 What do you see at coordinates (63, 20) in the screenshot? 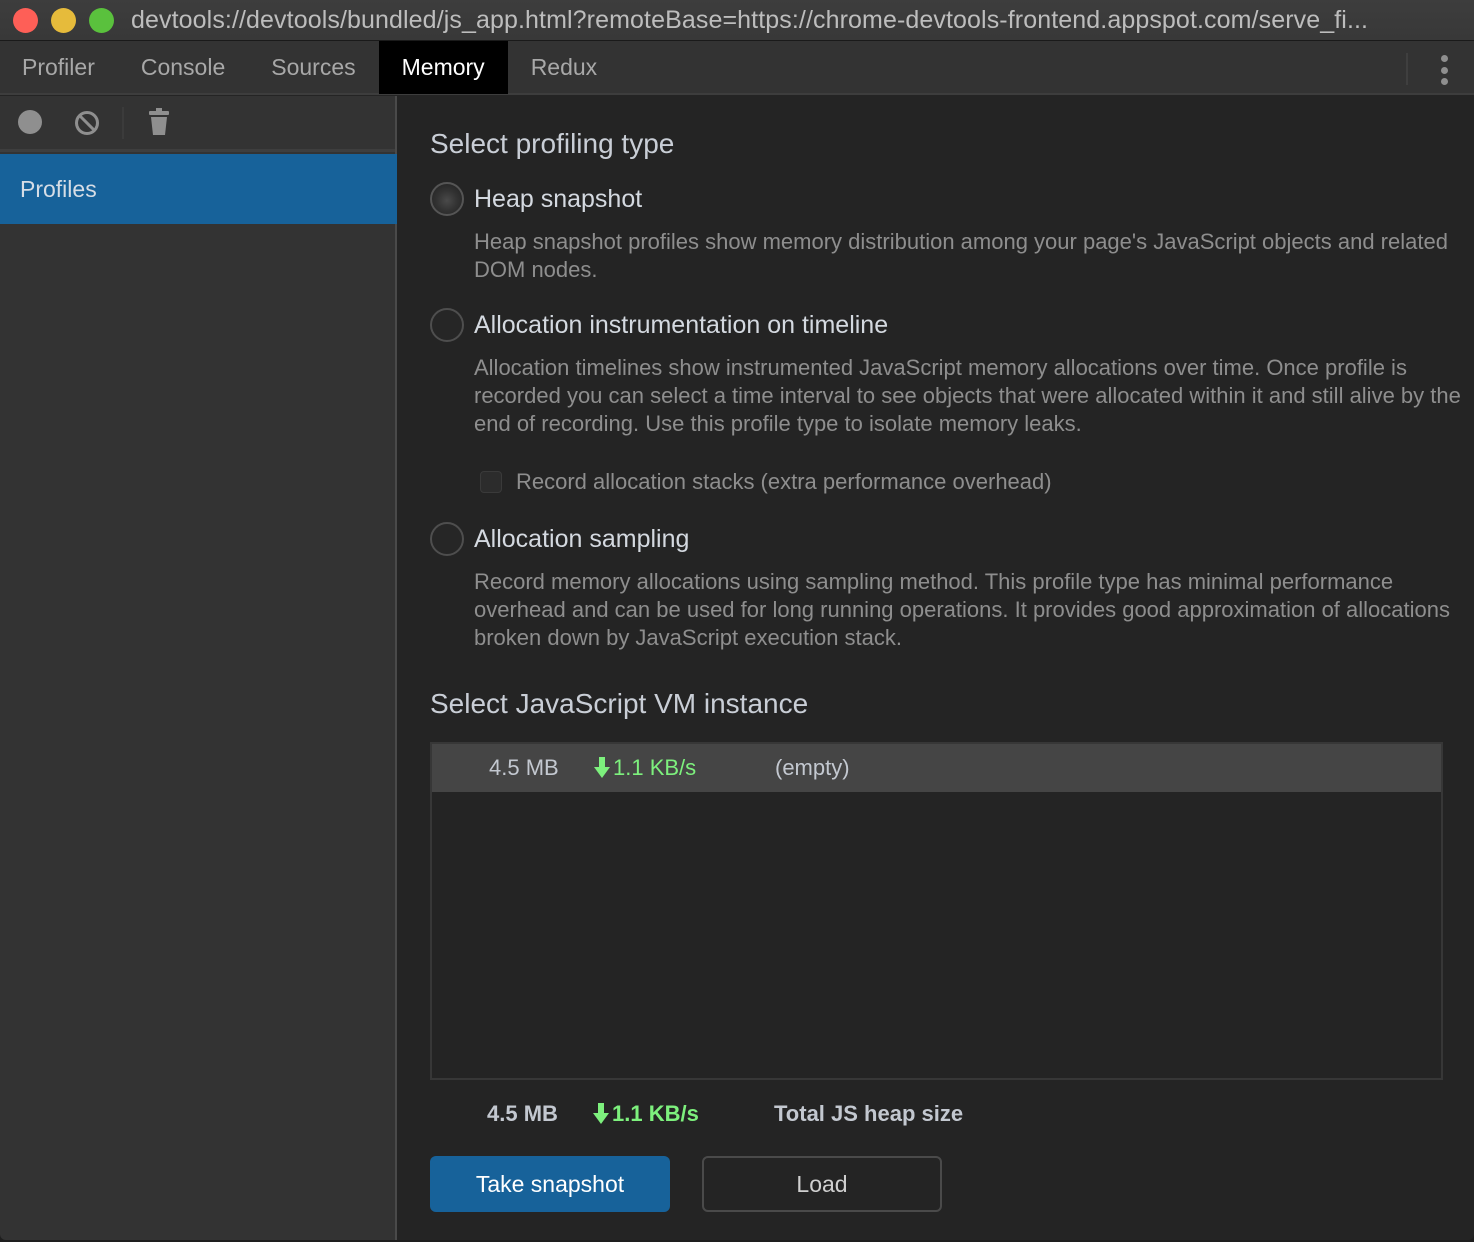
I see `minimize-window-button` at bounding box center [63, 20].